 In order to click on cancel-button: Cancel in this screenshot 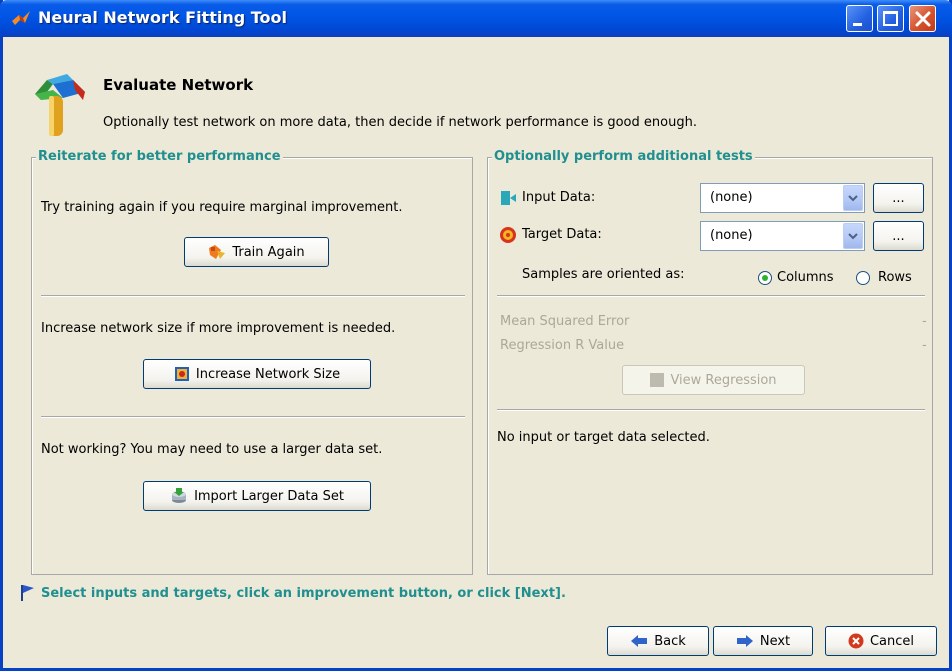, I will do `click(881, 641)`.